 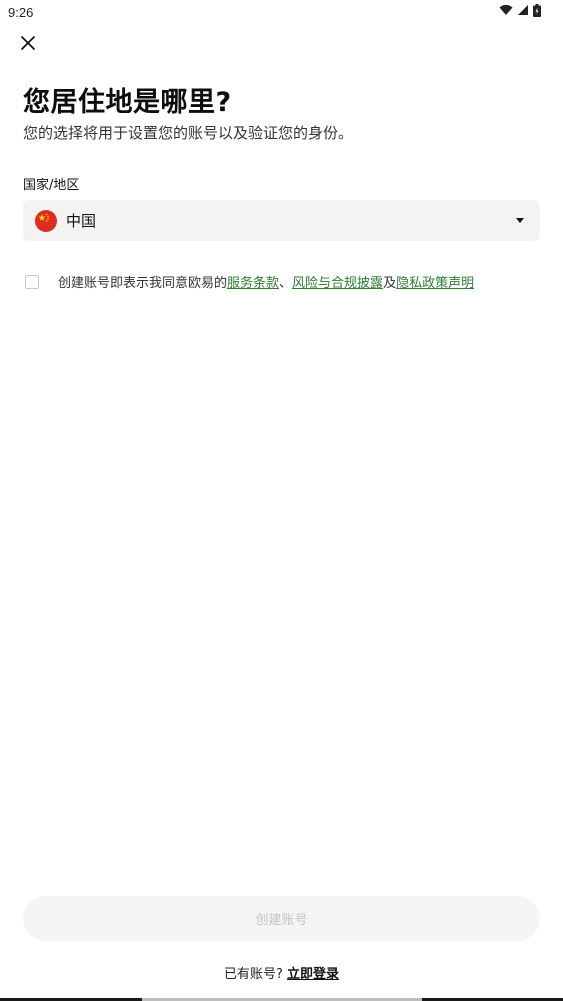 I want to click on login-link: 立即登录, so click(x=313, y=974).